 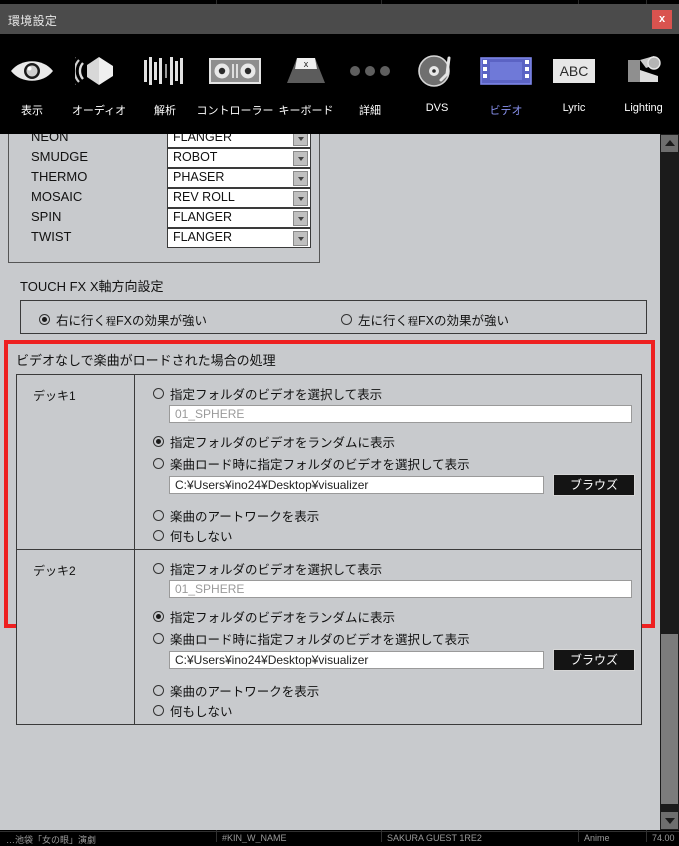 I want to click on radio-label: 指定フォルダのビデオを選択して表示, so click(x=276, y=395).